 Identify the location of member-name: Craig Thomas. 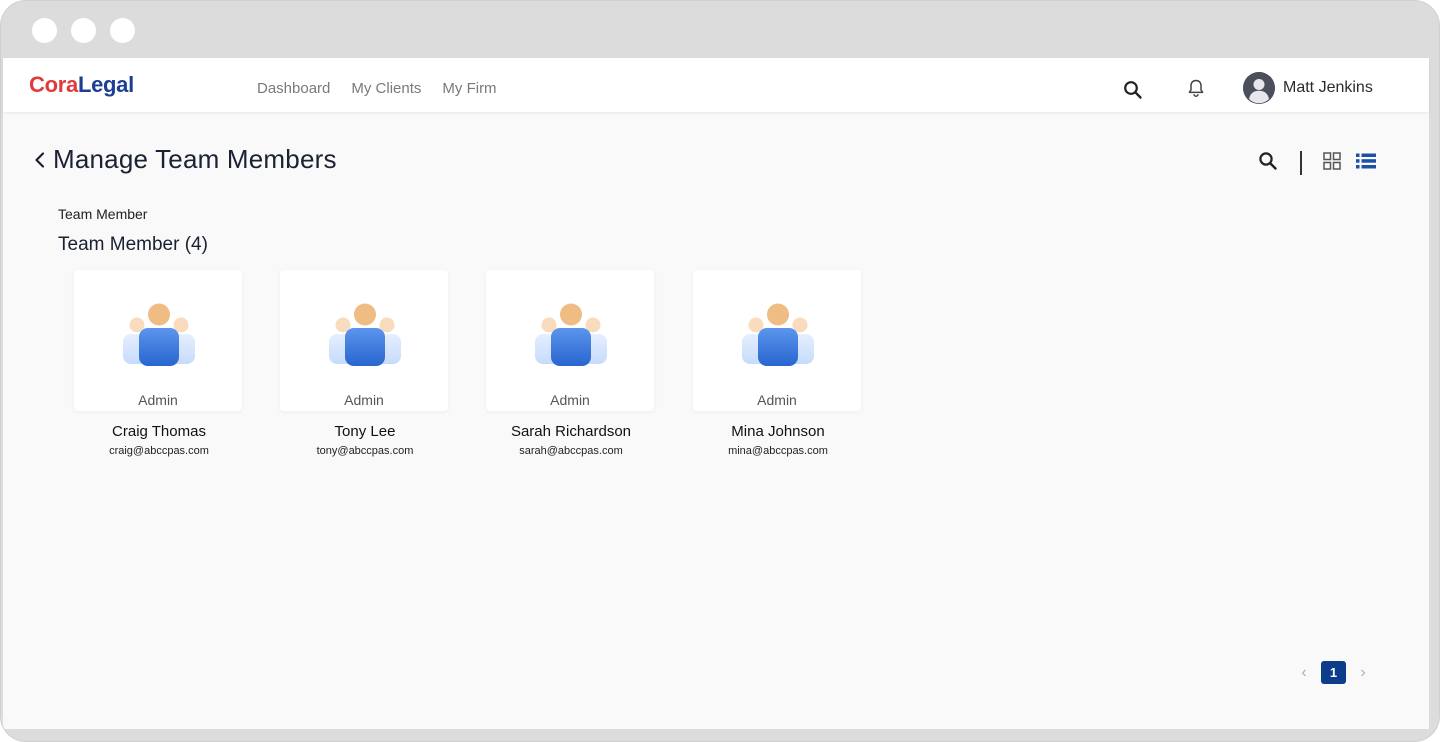
(159, 431).